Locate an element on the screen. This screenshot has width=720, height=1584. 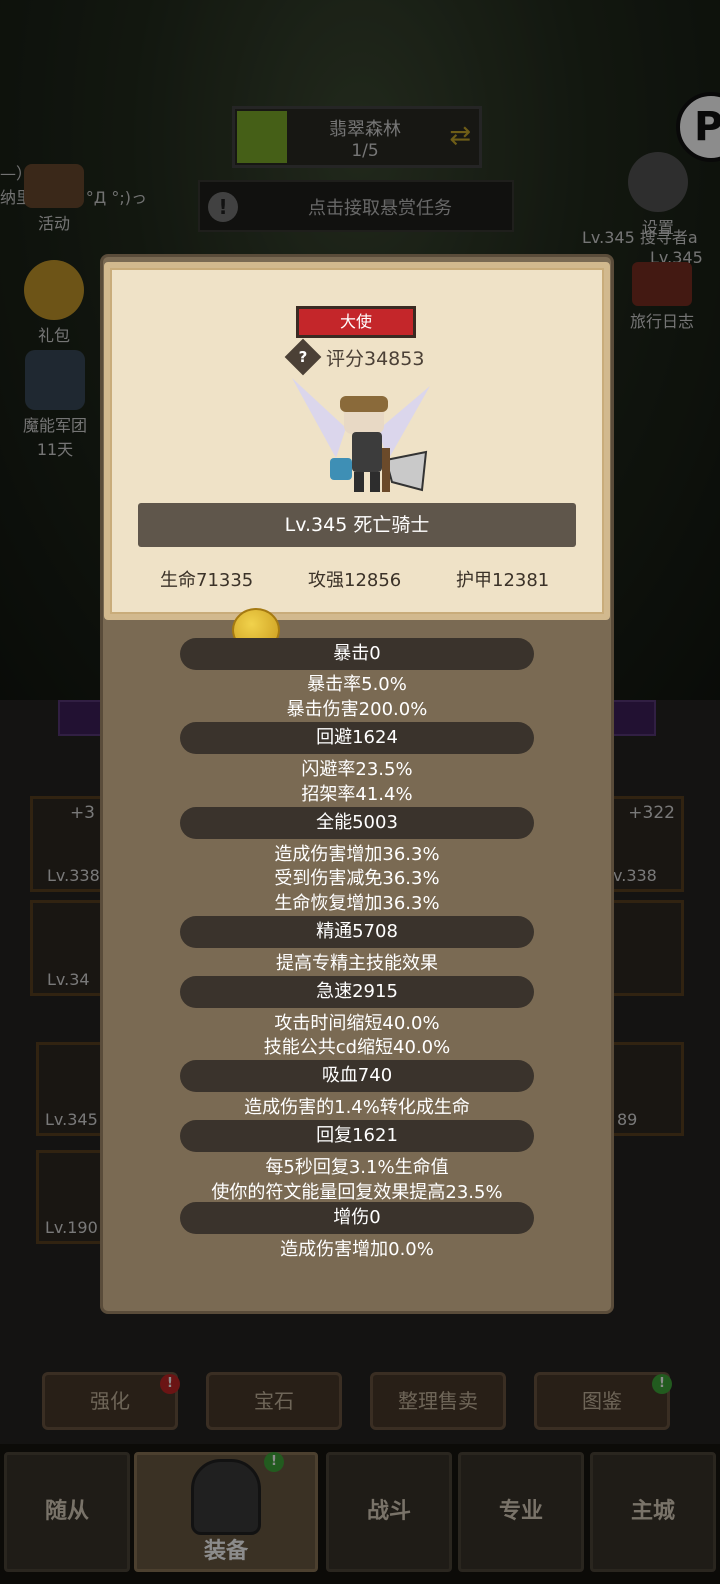
stat-health: 生命71335 is located at coordinates (207, 580).